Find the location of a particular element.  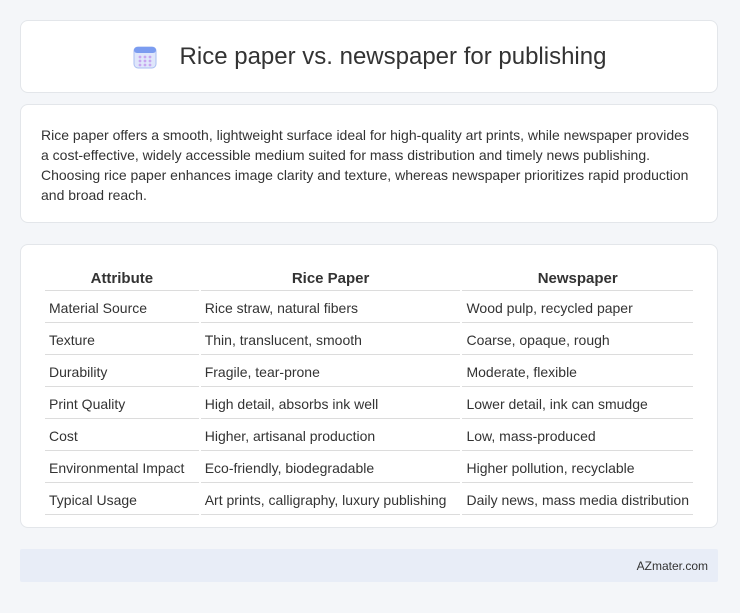

table-cell-attribute: Print Quality is located at coordinates (122, 404).